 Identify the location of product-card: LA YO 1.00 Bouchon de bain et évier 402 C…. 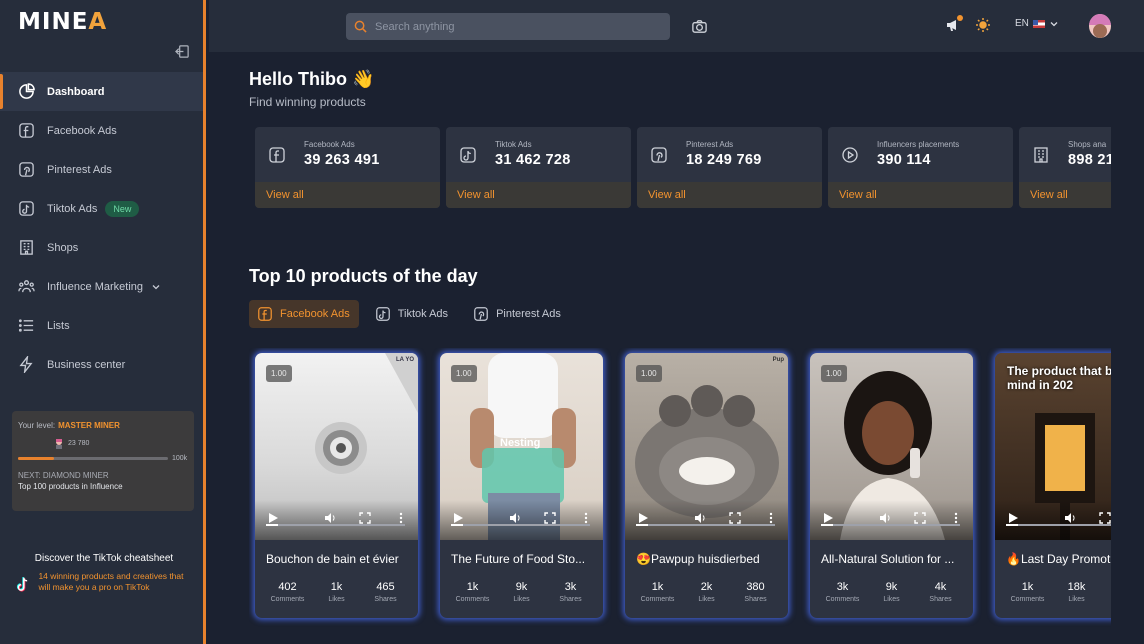
(336, 485).